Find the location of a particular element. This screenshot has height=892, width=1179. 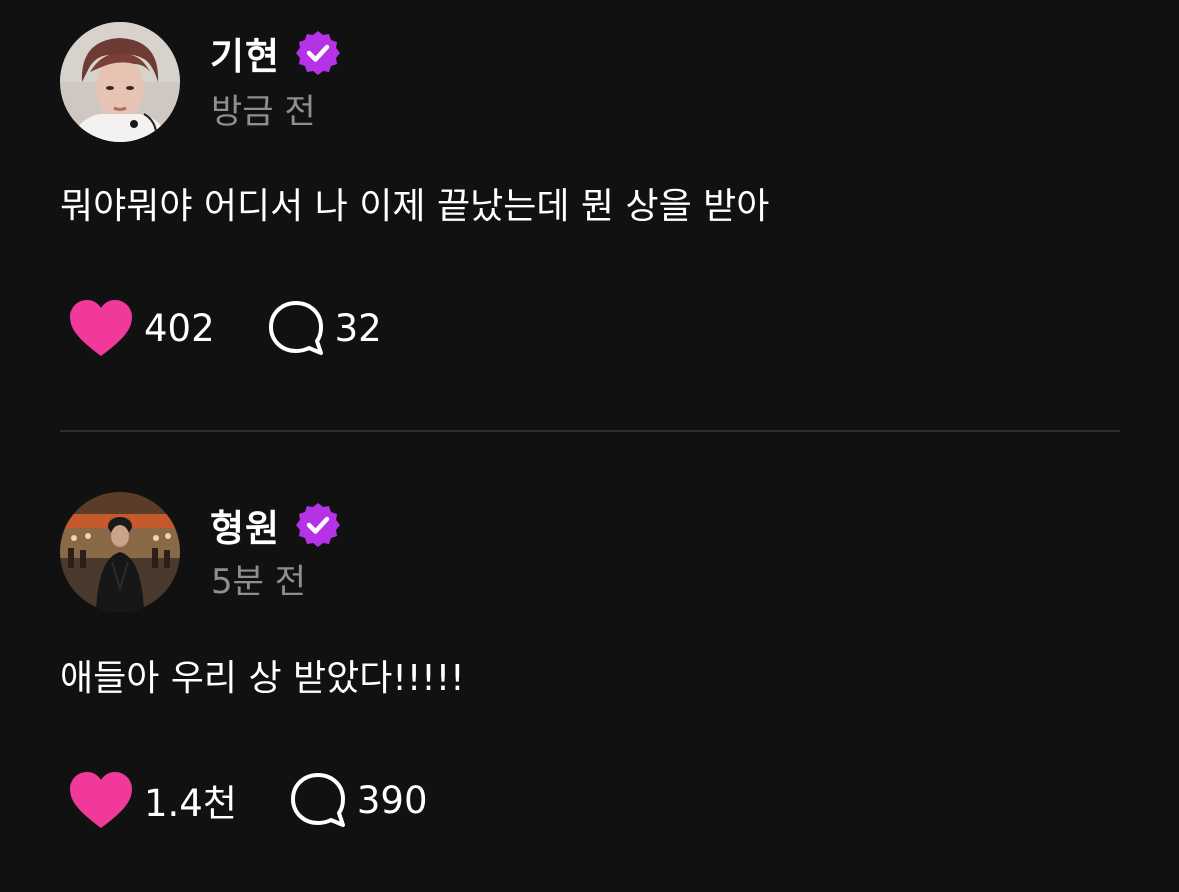

like-button: 402 is located at coordinates (141, 328).